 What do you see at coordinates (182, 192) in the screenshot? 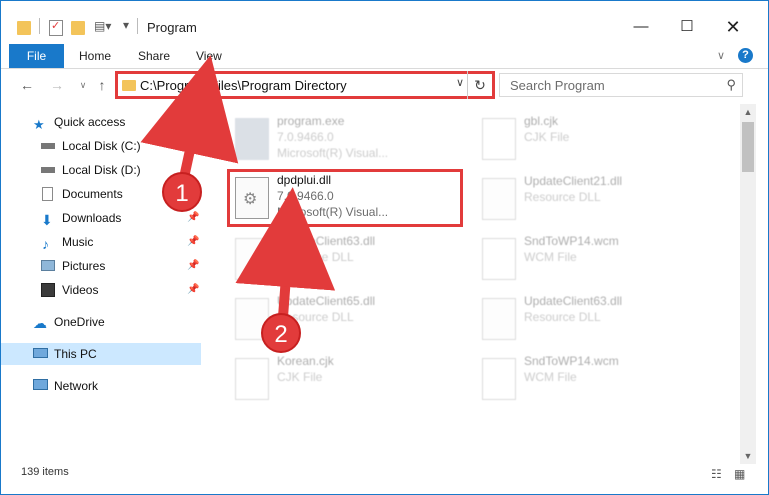
I see `step-1-badge: 1` at bounding box center [182, 192].